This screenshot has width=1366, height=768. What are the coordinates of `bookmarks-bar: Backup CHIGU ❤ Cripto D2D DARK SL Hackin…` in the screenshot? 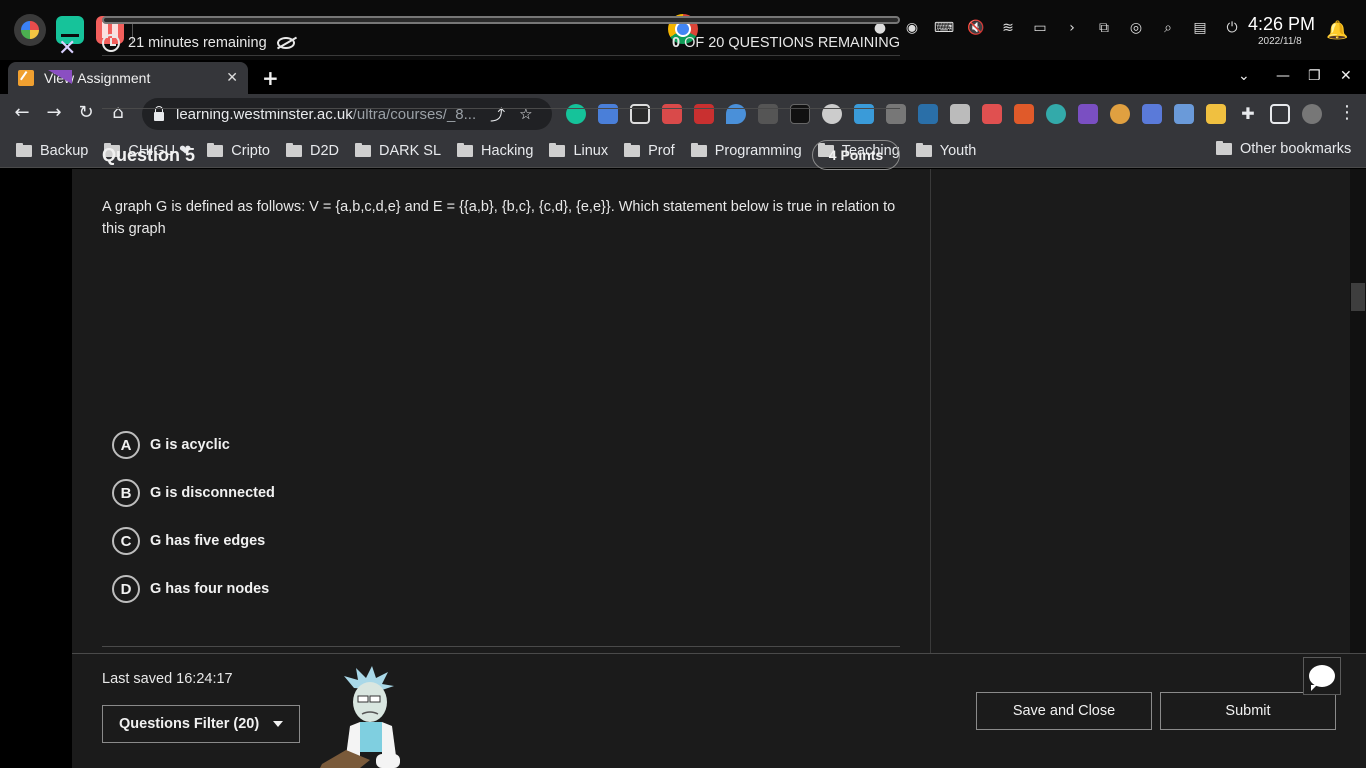 It's located at (683, 151).